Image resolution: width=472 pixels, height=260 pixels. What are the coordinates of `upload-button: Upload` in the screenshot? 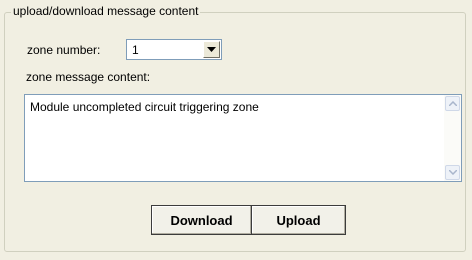 It's located at (298, 220).